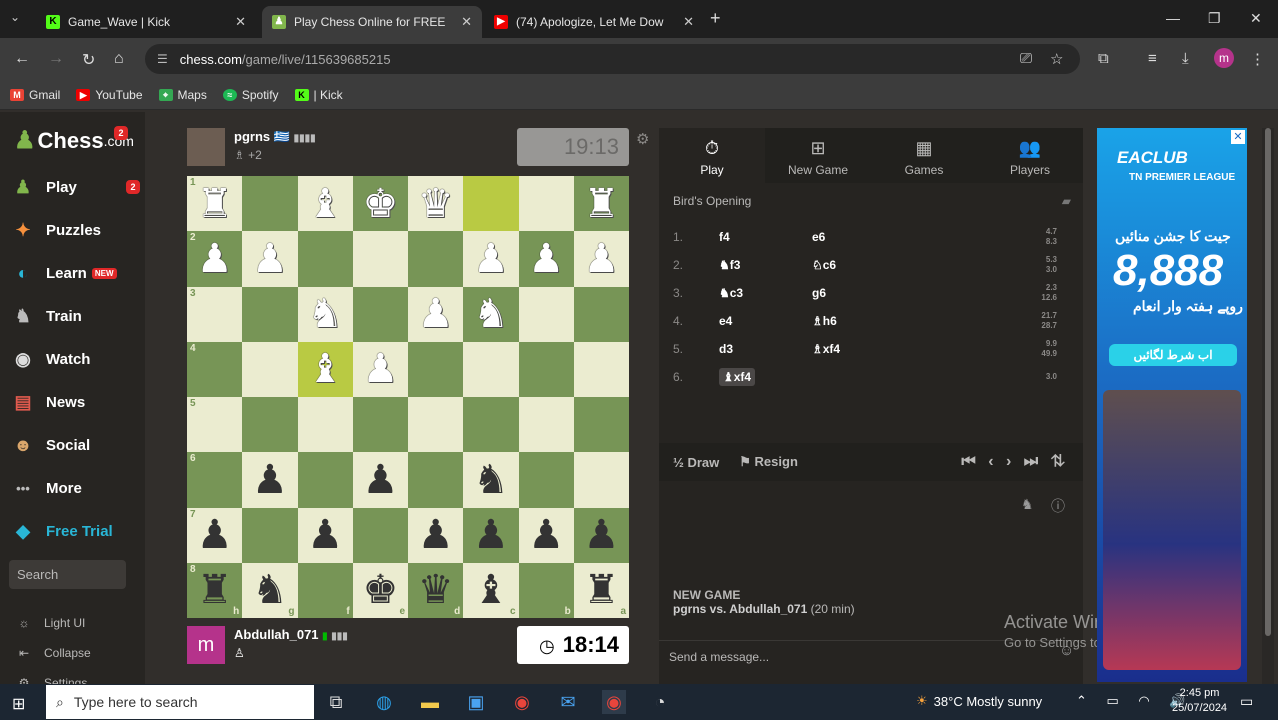 Image resolution: width=1278 pixels, height=720 pixels. I want to click on search-input: Search, so click(67, 574).